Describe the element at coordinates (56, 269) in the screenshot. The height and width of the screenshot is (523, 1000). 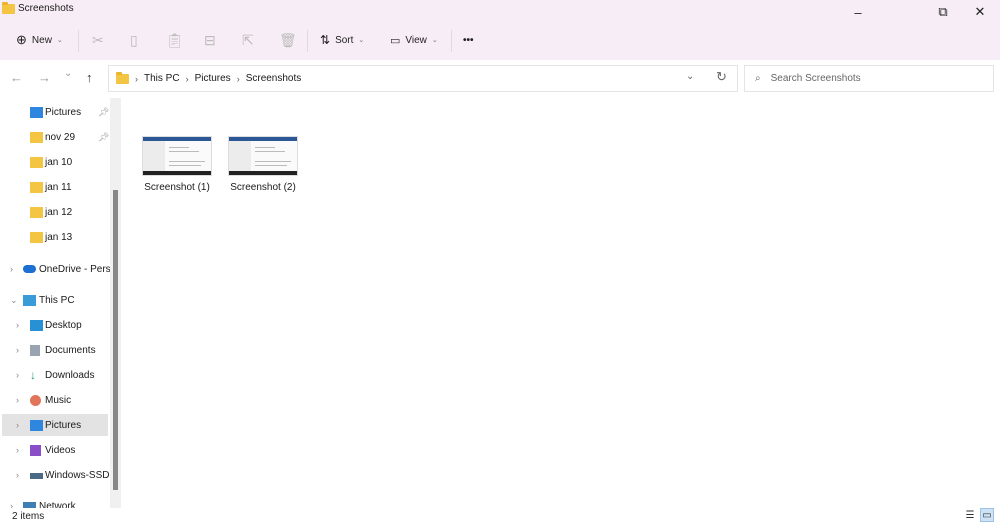
I see `sidebar-item-onedrive: › OneDrive - Perso` at that location.